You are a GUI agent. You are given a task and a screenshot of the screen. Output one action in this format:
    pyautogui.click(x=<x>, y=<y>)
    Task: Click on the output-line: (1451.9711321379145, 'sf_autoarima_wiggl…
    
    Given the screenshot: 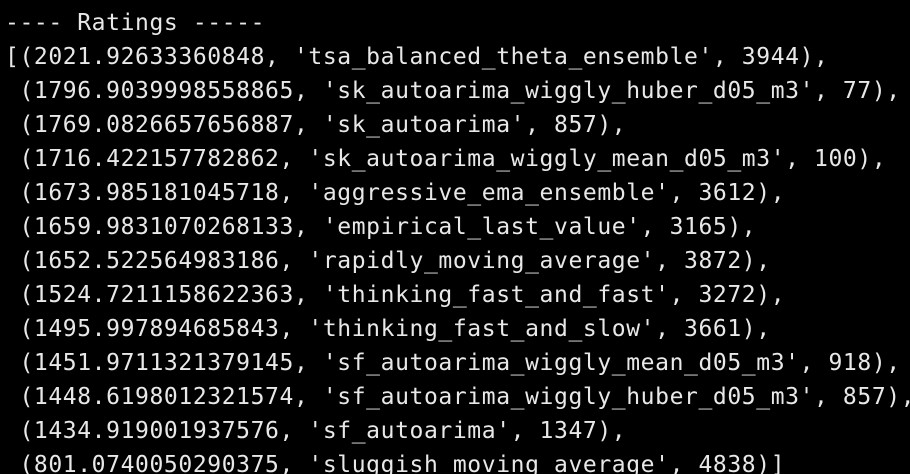 What is the action you would take?
    pyautogui.click(x=453, y=363)
    